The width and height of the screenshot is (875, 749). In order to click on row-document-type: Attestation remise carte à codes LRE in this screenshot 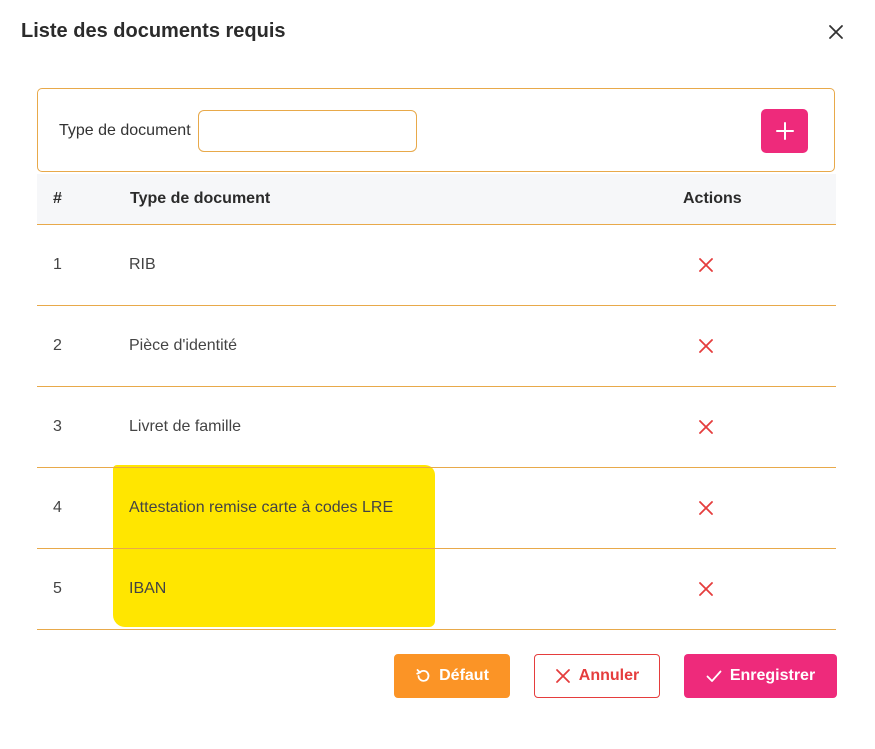, I will do `click(261, 507)`.